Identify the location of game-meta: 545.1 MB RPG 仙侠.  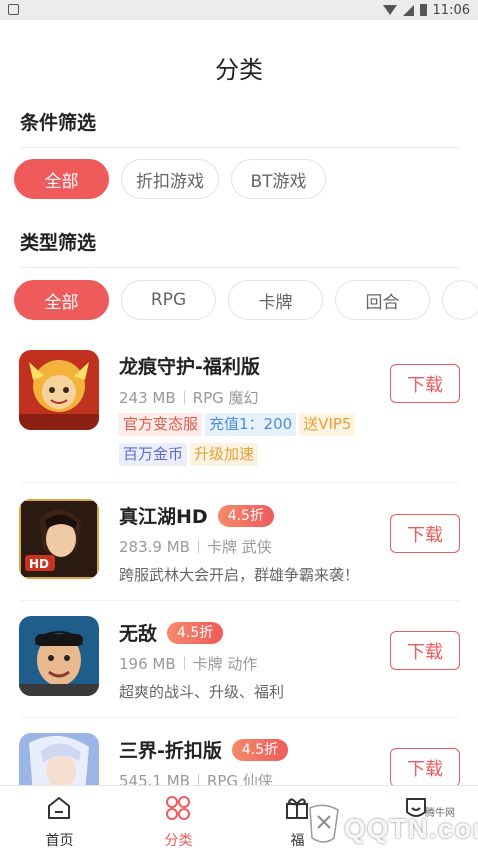
(196, 777).